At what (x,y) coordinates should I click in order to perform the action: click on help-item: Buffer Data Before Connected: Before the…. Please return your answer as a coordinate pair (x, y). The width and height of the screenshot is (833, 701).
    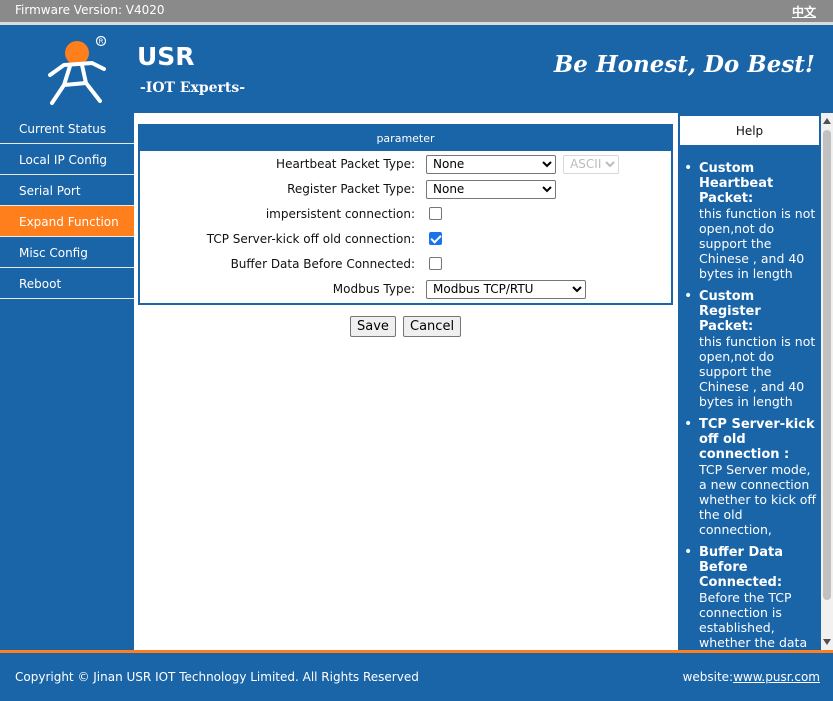
    Looking at the image, I should click on (749, 597).